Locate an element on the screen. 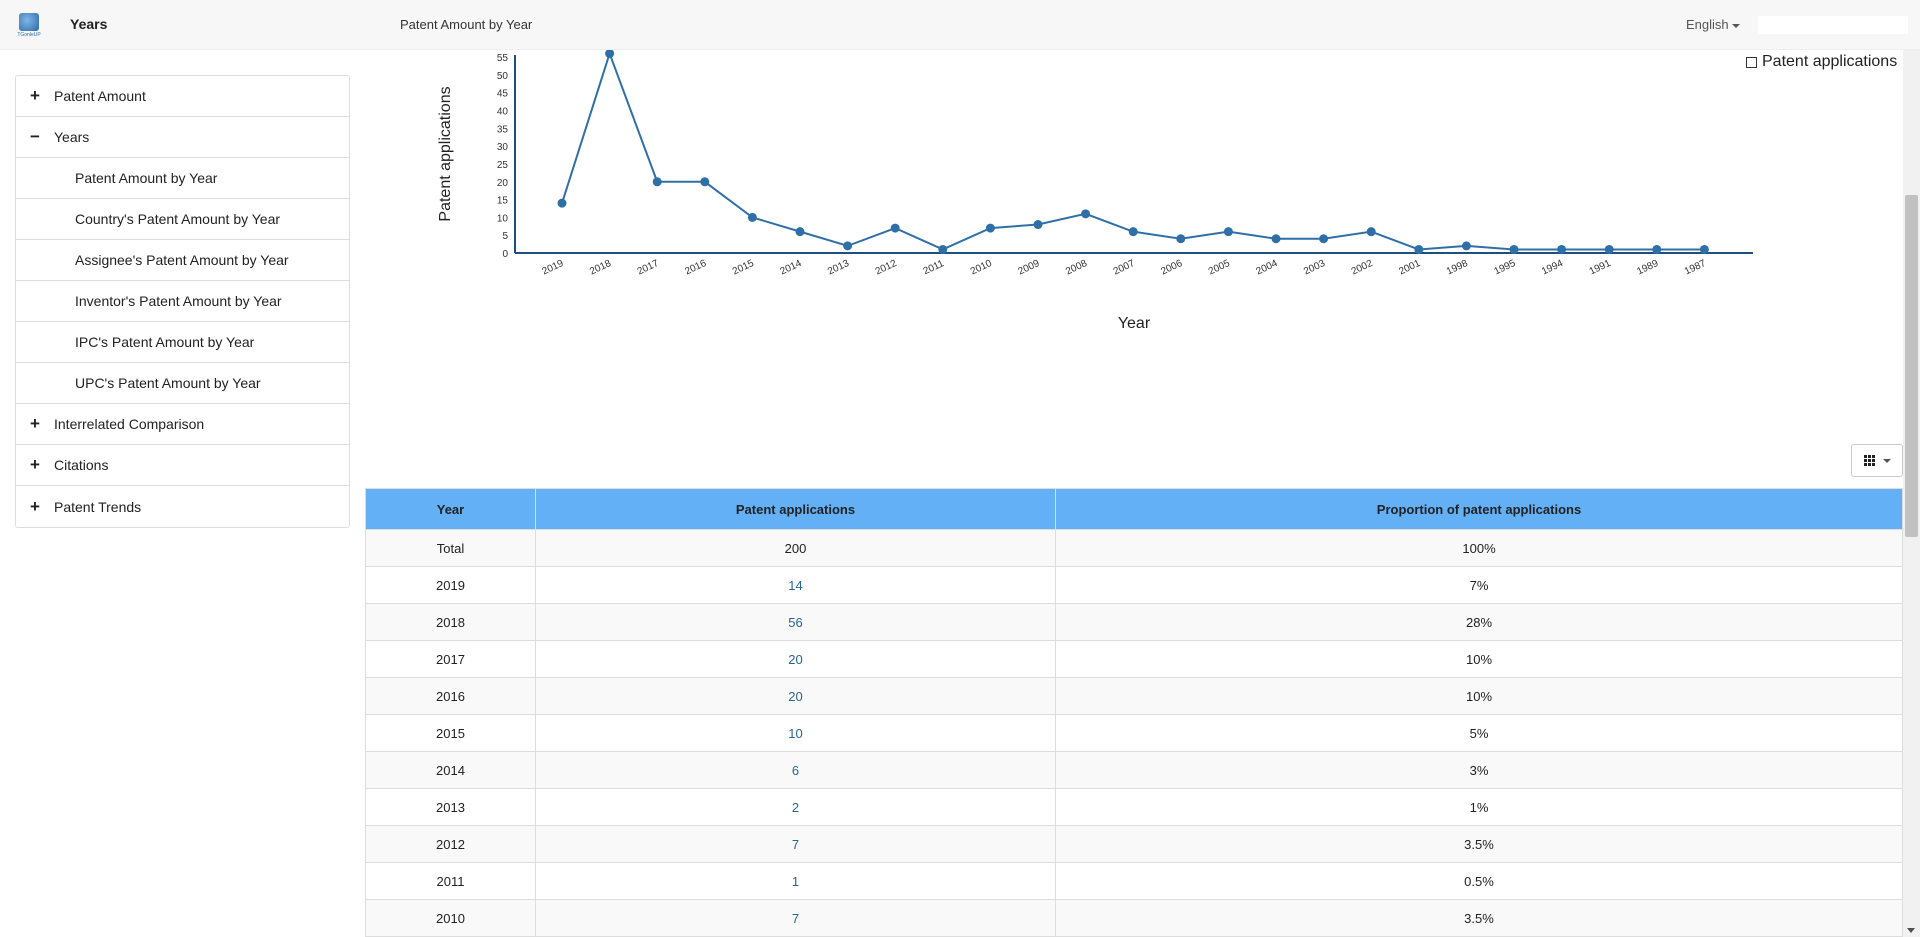 Image resolution: width=1920 pixels, height=937 pixels. page-title: Years is located at coordinates (89, 24).